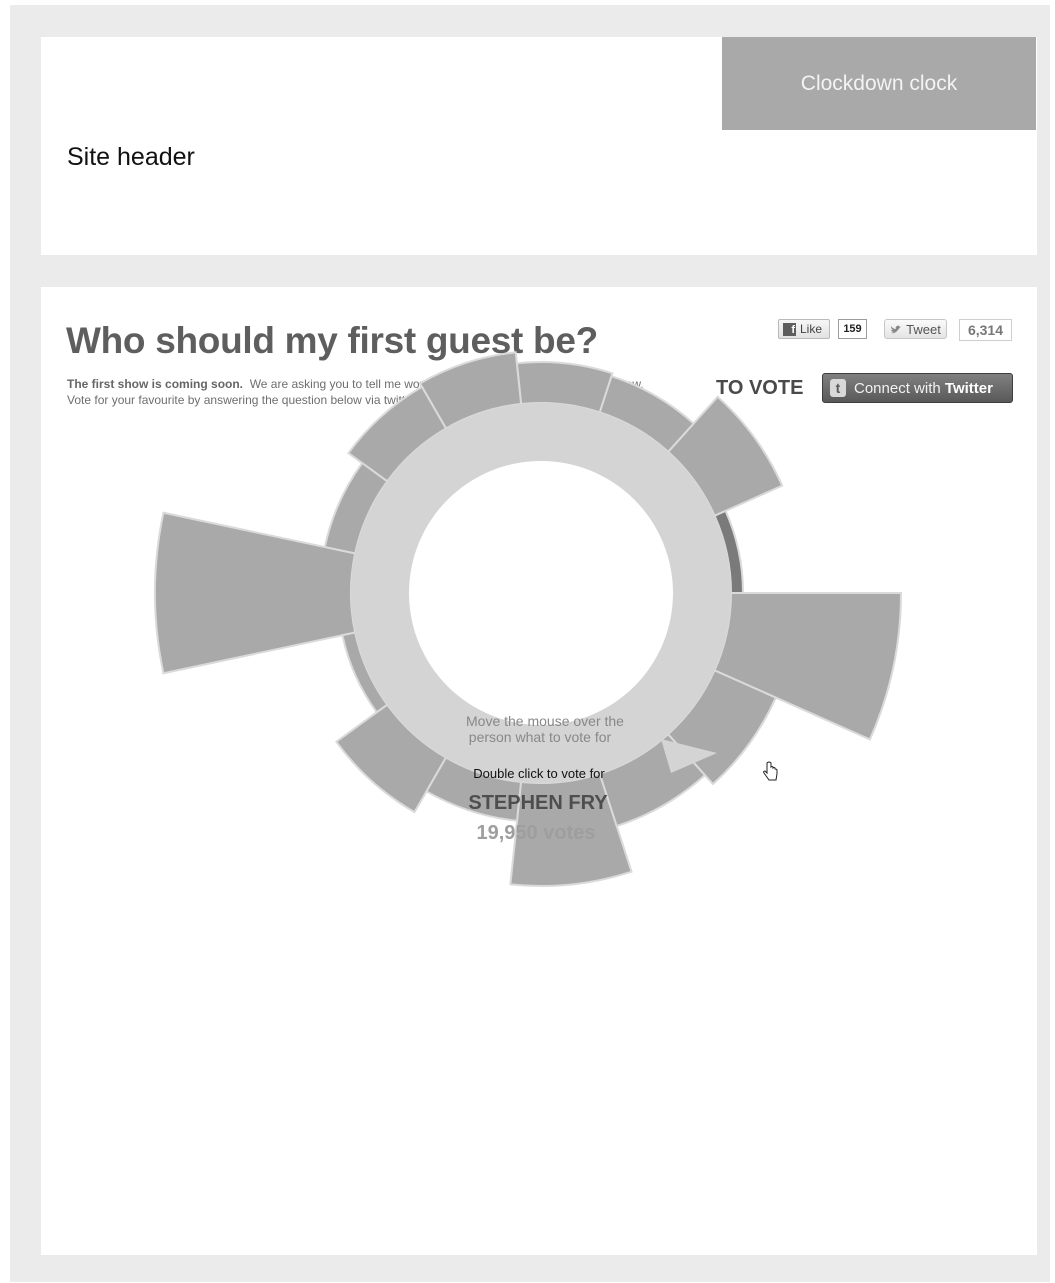 The height and width of the screenshot is (1283, 1055). Describe the element at coordinates (539, 773) in the screenshot. I see `double-click-label: Double click to vote for` at that location.